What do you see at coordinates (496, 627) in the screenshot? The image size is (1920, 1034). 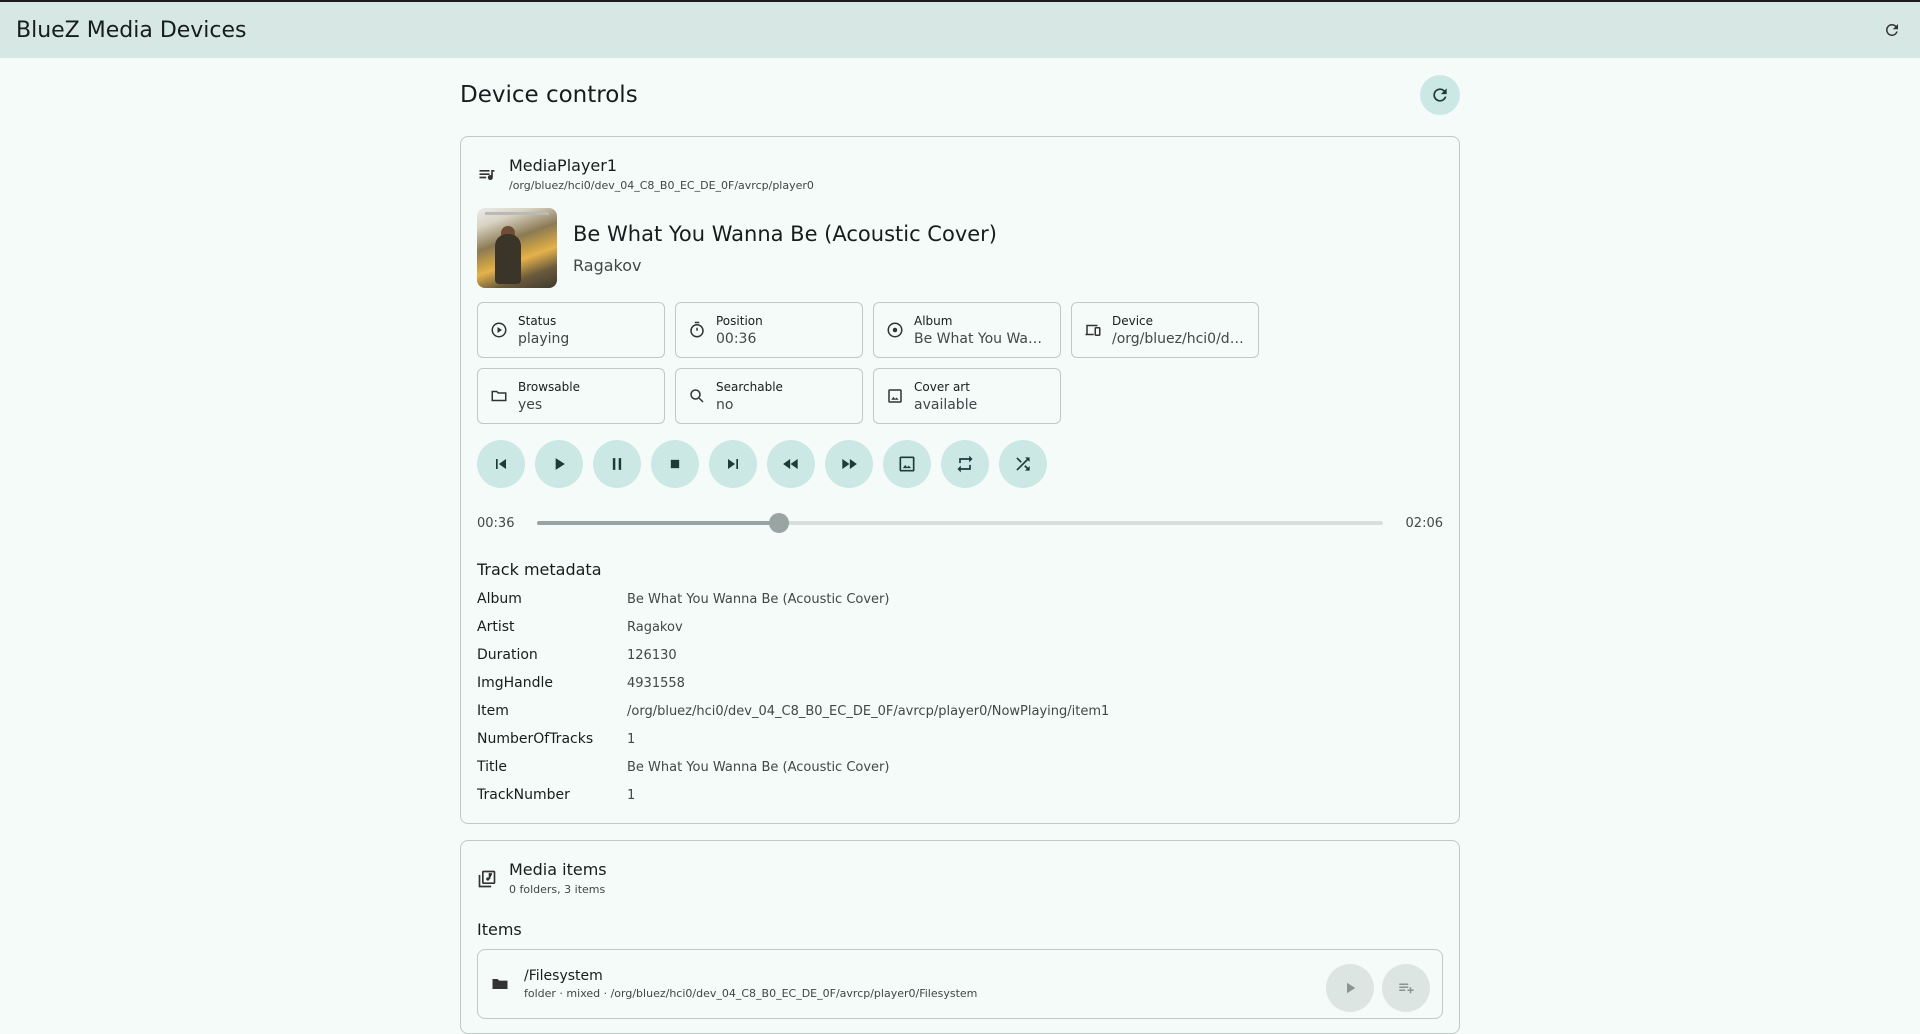 I see `metadata-key: Artist` at bounding box center [496, 627].